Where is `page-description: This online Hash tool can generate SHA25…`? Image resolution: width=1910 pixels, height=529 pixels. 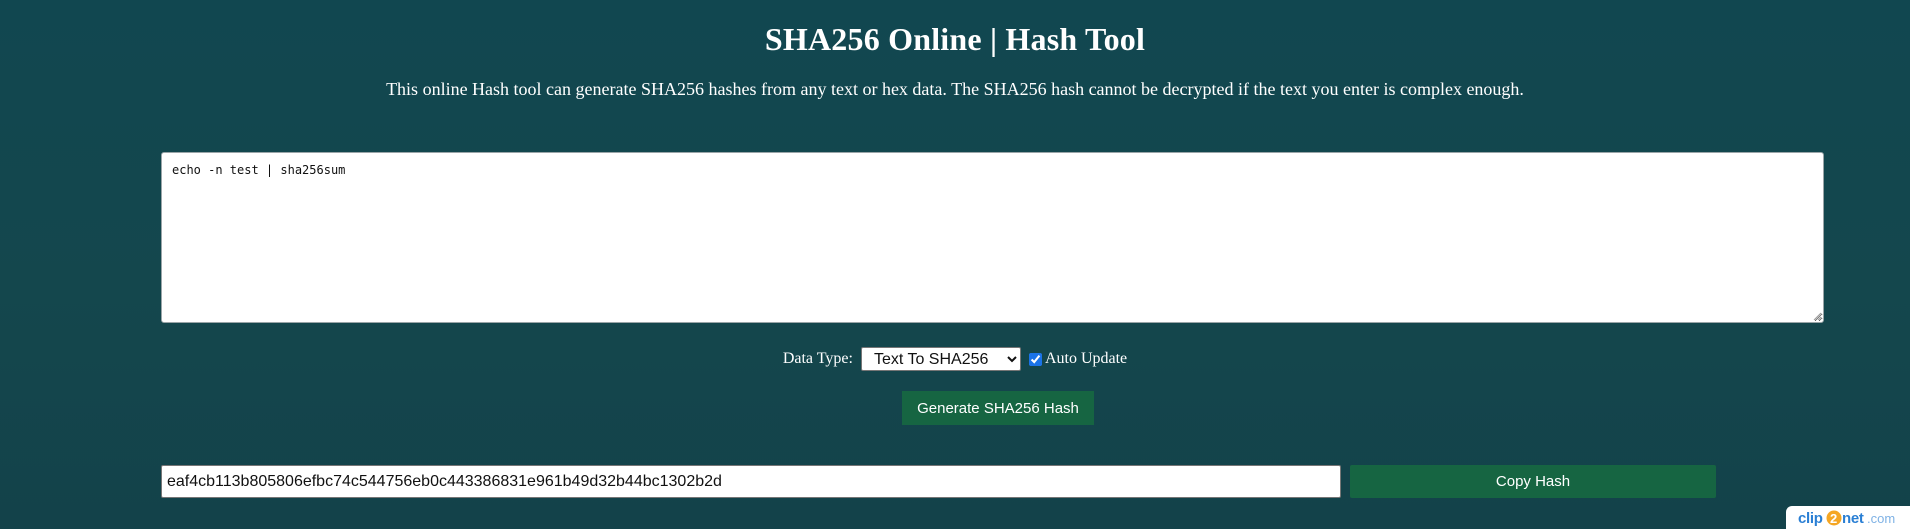 page-description: This online Hash tool can generate SHA25… is located at coordinates (955, 89).